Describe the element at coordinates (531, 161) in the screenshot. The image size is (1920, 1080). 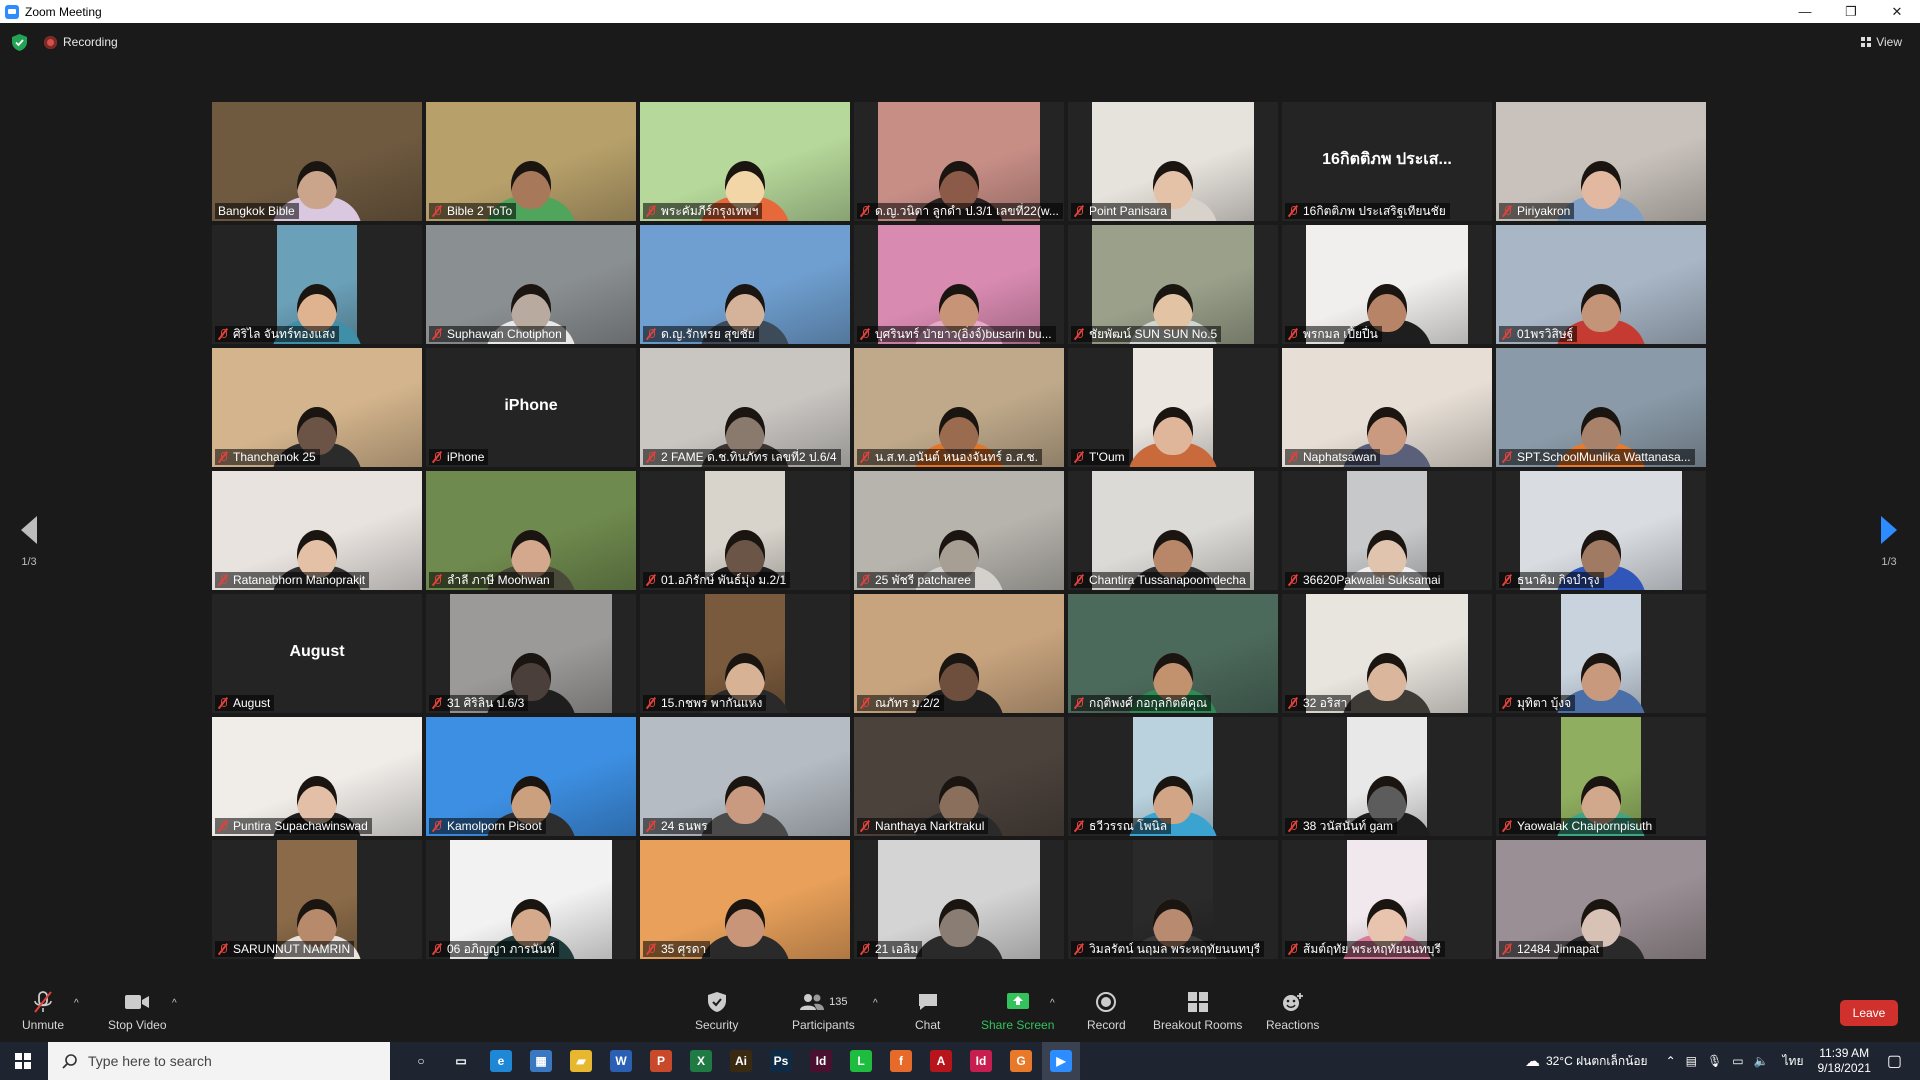
I see `participant-tile: Bible 2 ToTo` at that location.